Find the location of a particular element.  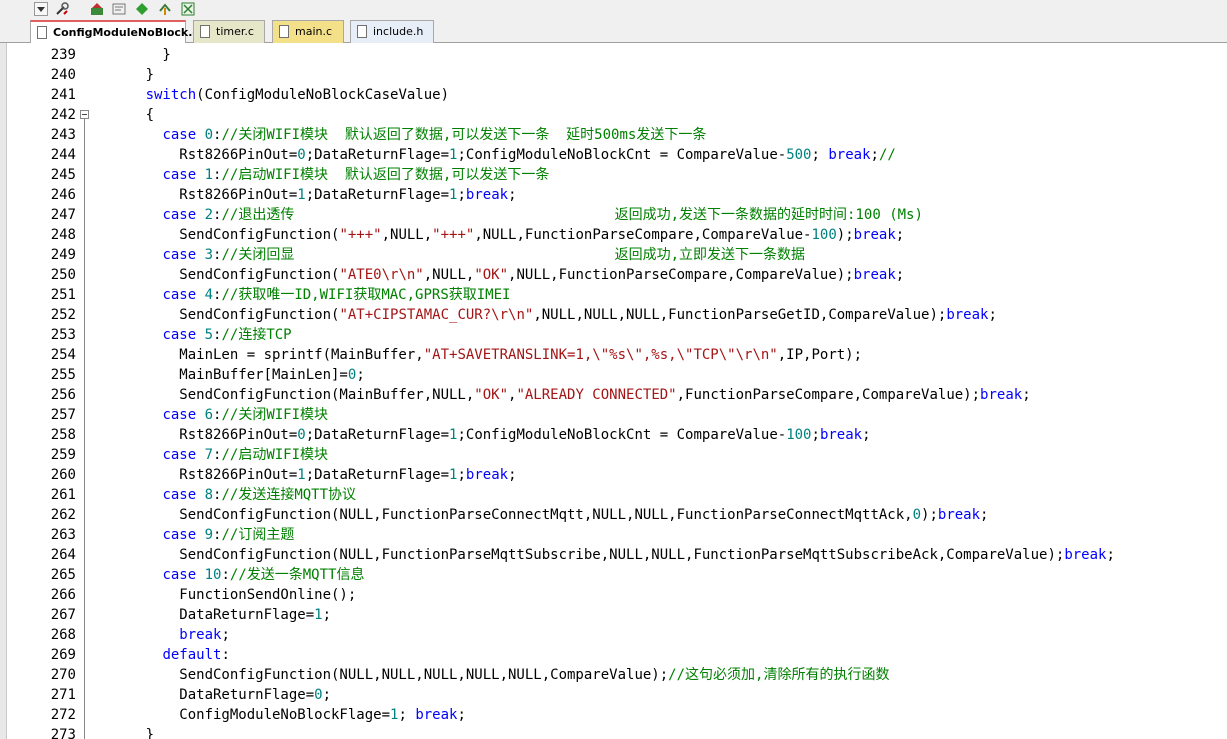

tab-label: main.c is located at coordinates (314, 31).